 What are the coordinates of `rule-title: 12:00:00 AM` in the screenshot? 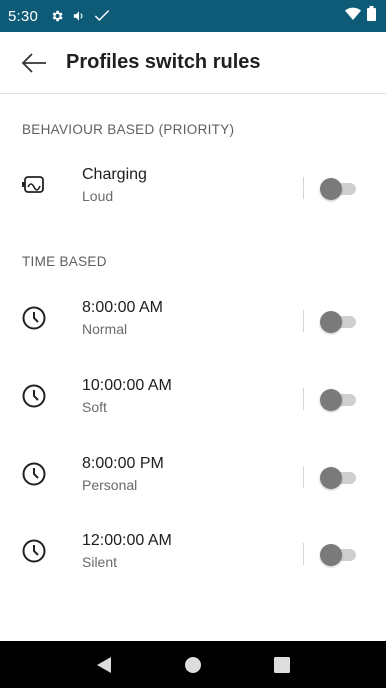 It's located at (127, 540).